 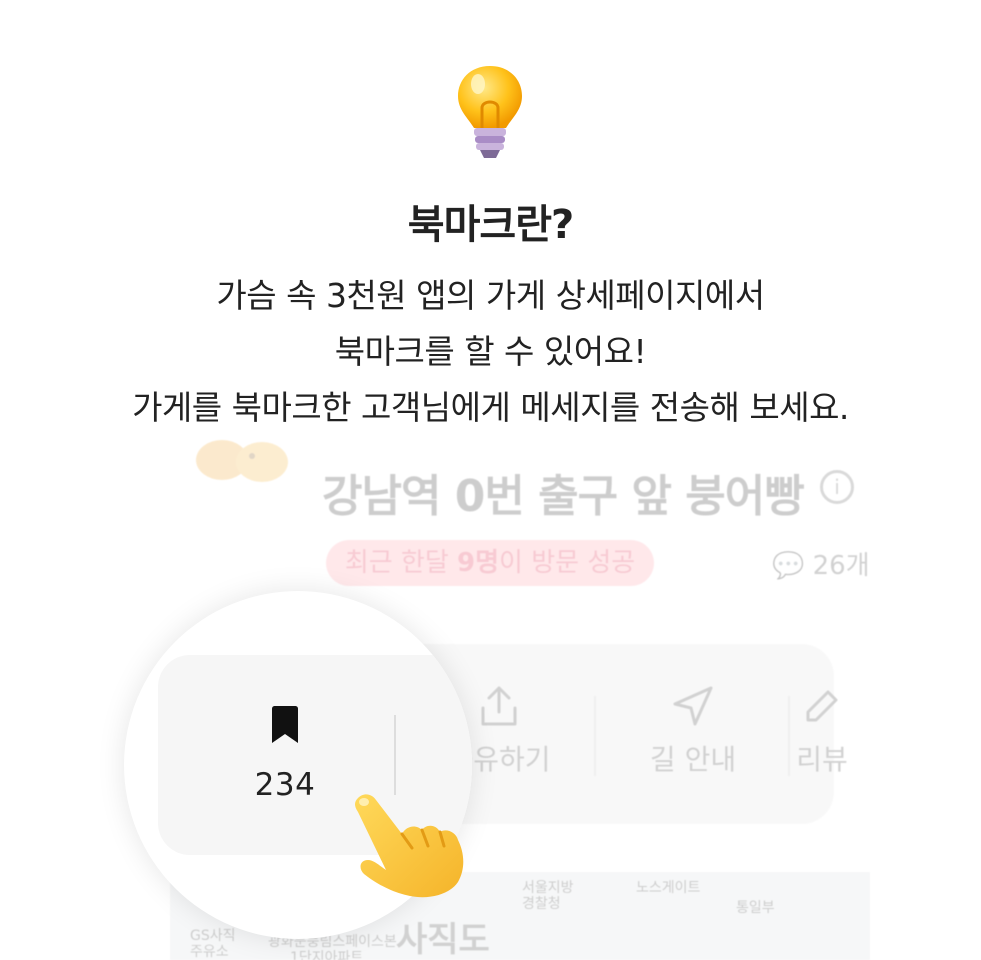 I want to click on speech-bubble-icon: 💬, so click(x=788, y=566).